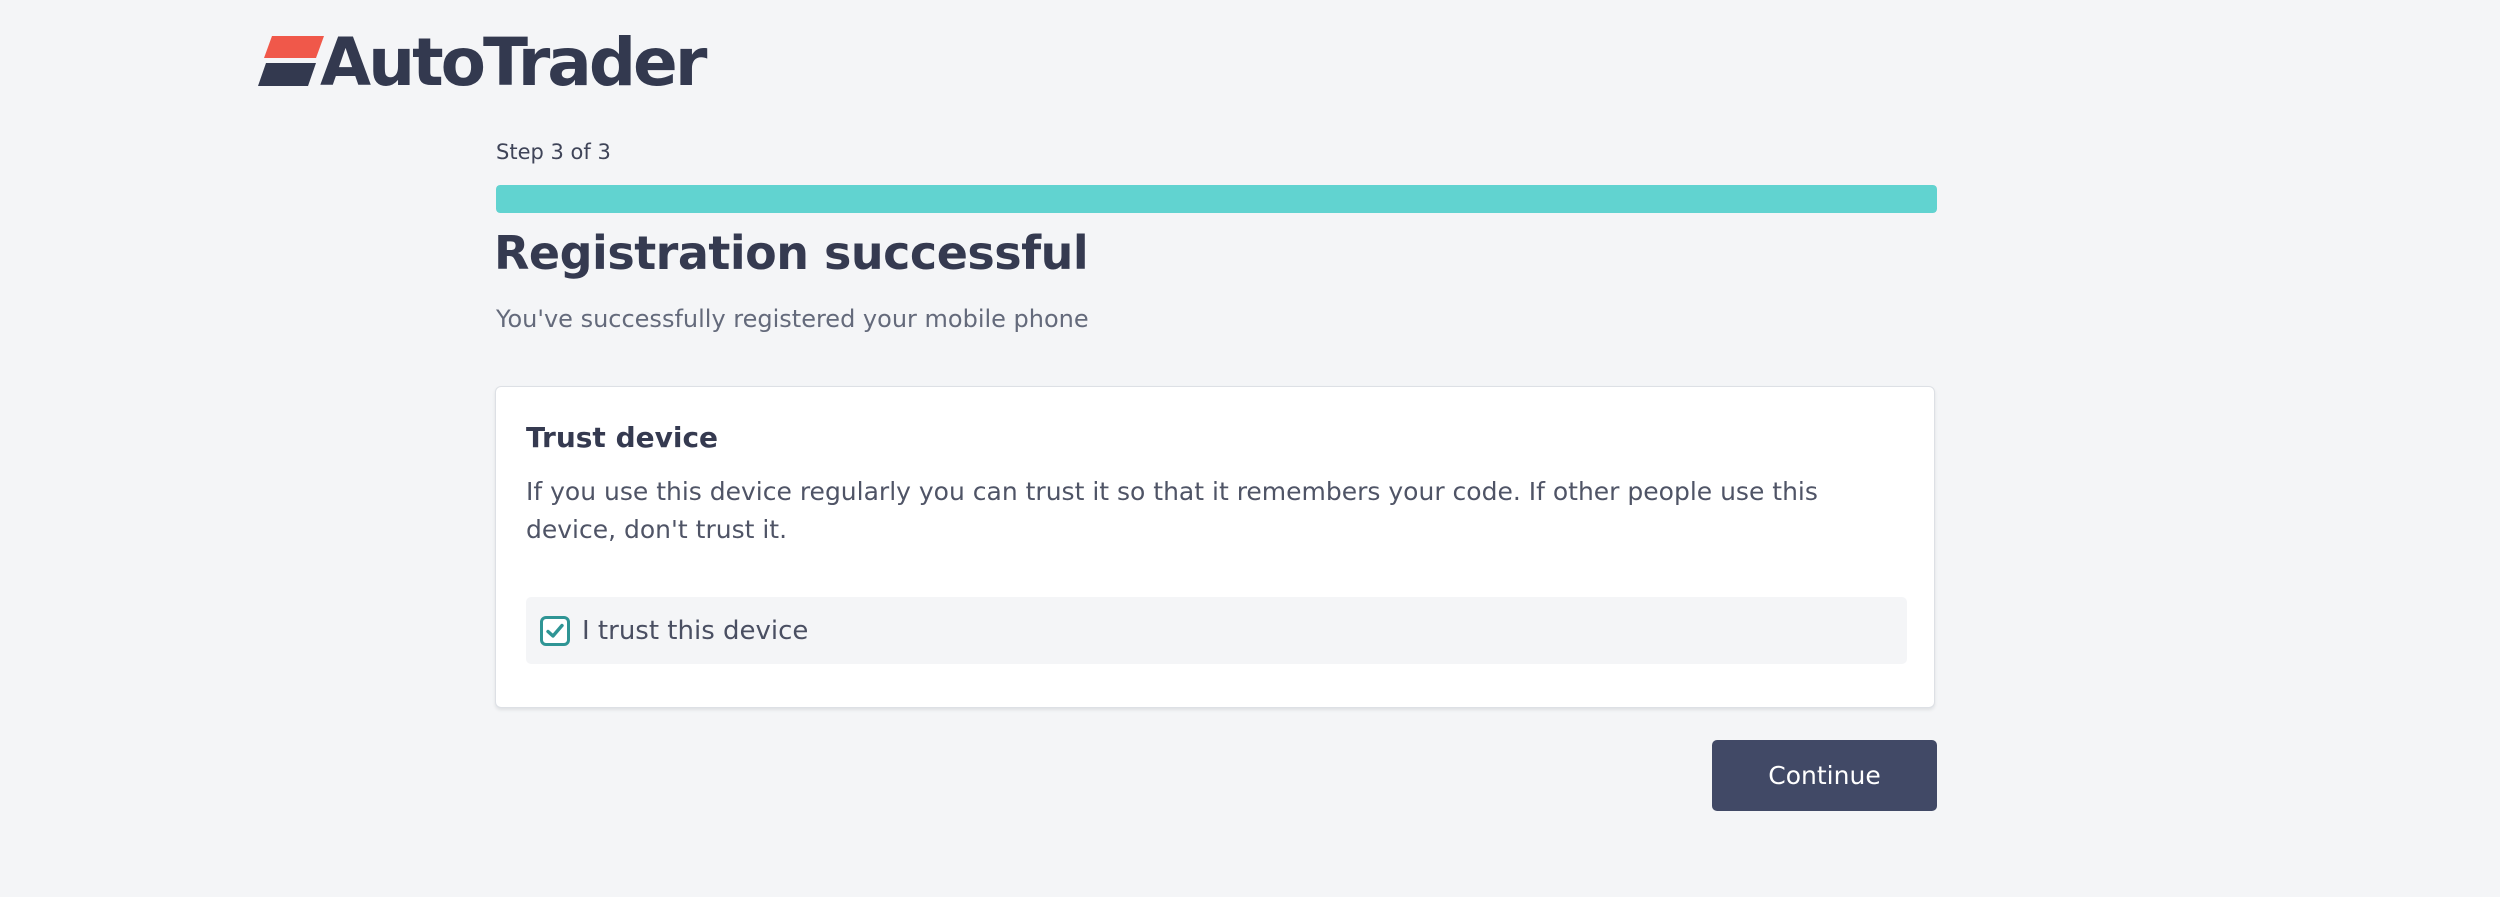 Image resolution: width=2500 pixels, height=897 pixels. Describe the element at coordinates (1824, 775) in the screenshot. I see `continue-button: Continue` at that location.